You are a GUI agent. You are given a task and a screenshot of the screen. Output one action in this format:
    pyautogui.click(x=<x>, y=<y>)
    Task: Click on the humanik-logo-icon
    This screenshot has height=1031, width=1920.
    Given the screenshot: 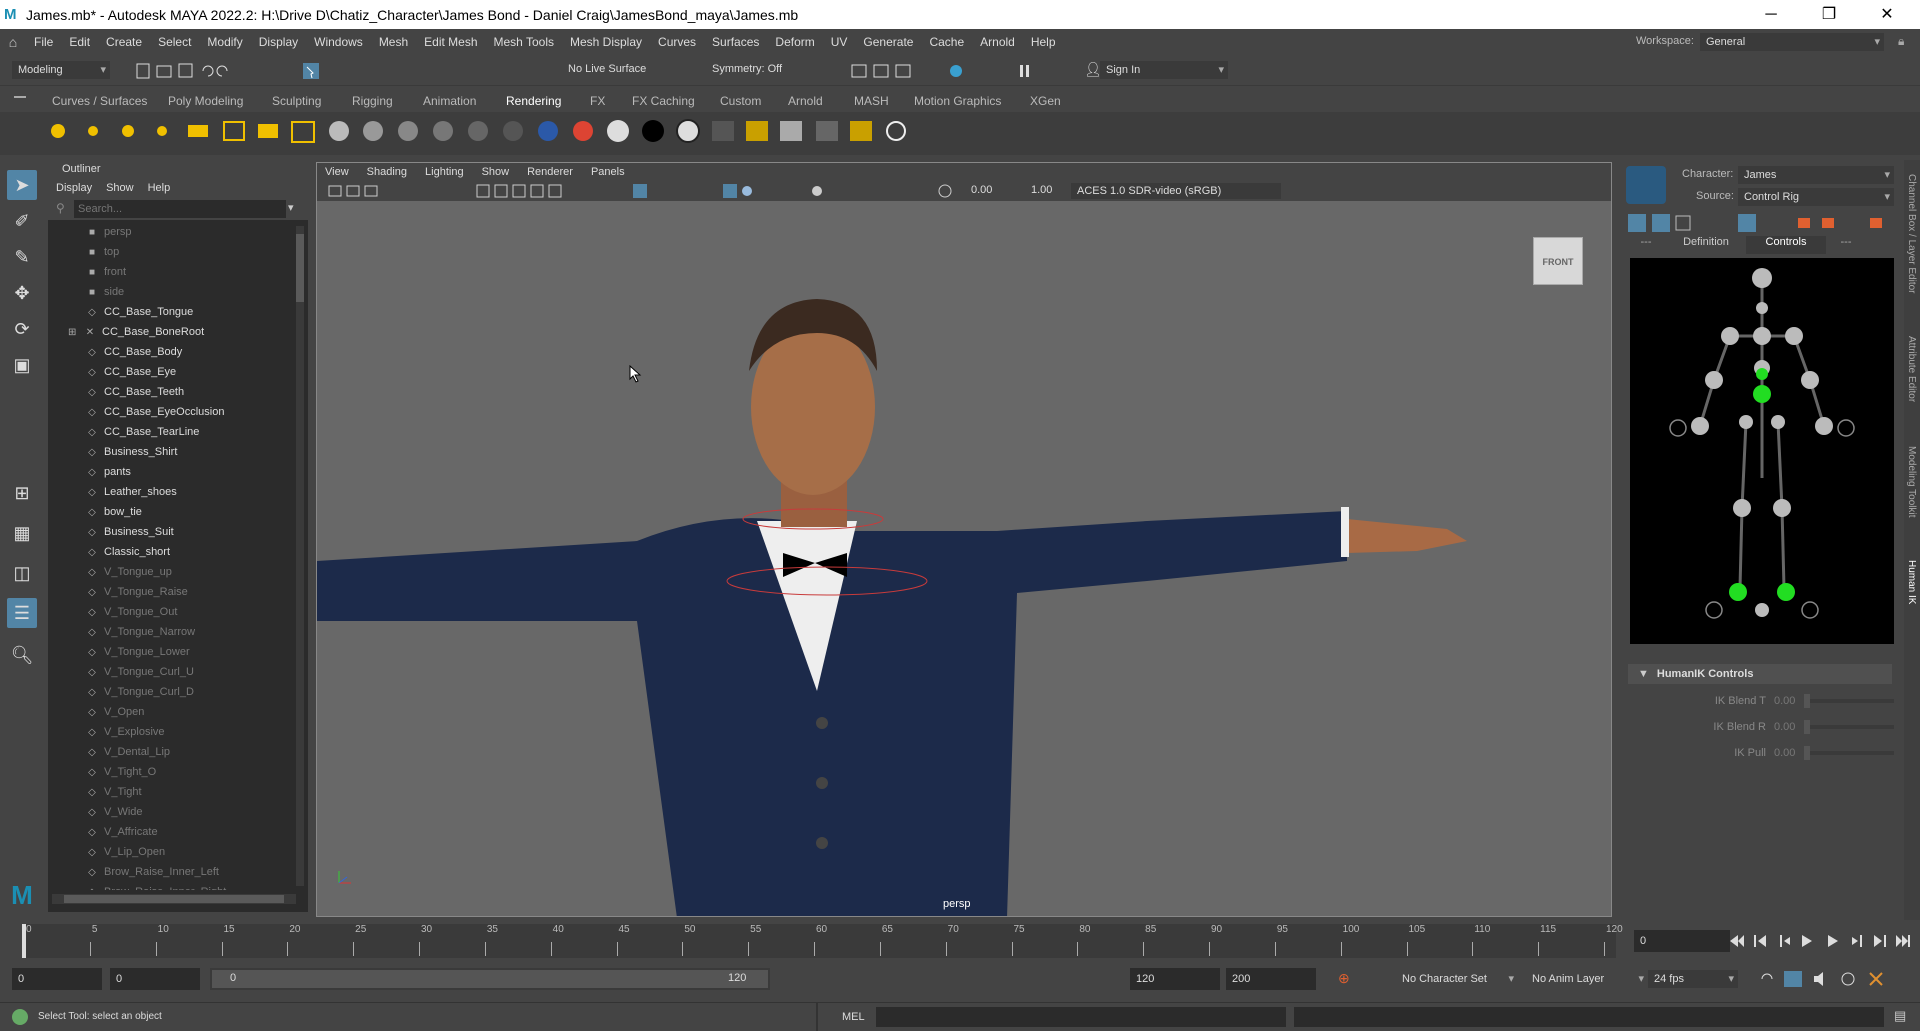 What is the action you would take?
    pyautogui.click(x=1646, y=185)
    